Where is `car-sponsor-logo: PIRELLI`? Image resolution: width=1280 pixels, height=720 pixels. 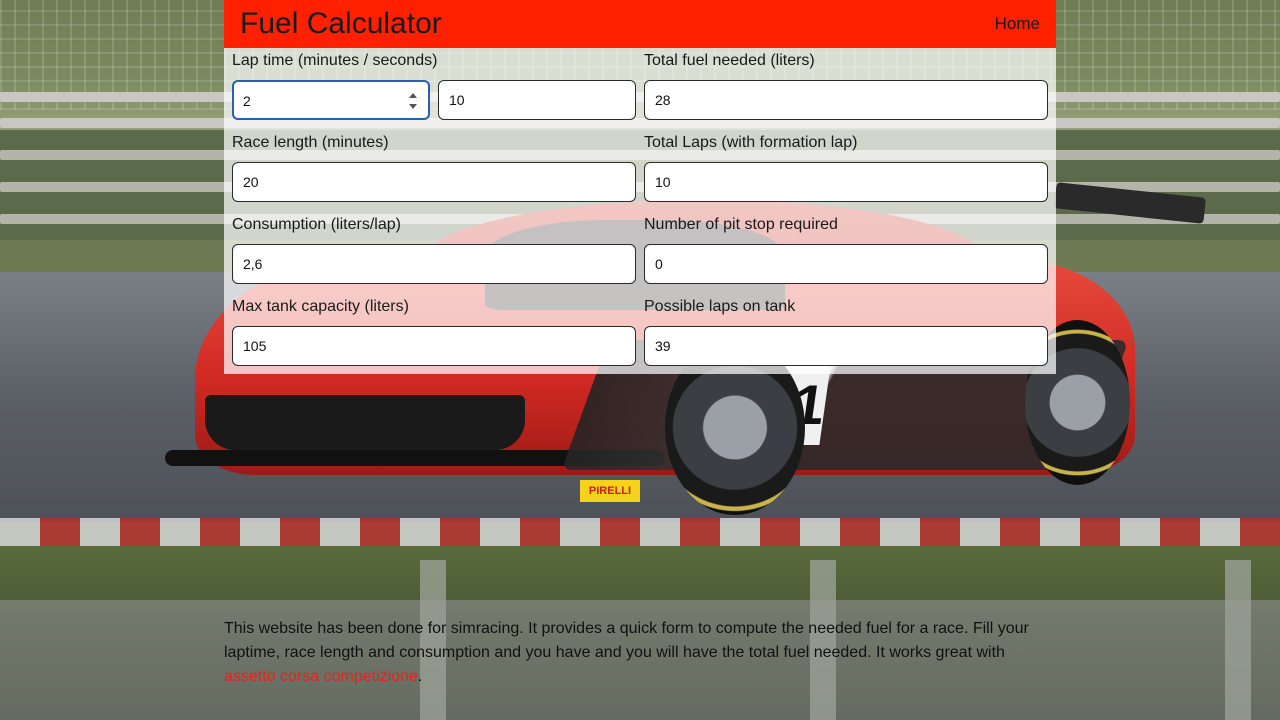 car-sponsor-logo: PIRELLI is located at coordinates (610, 491).